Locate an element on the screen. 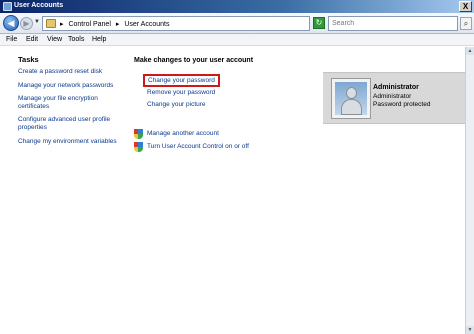  back-button: ◀ is located at coordinates (11, 23).